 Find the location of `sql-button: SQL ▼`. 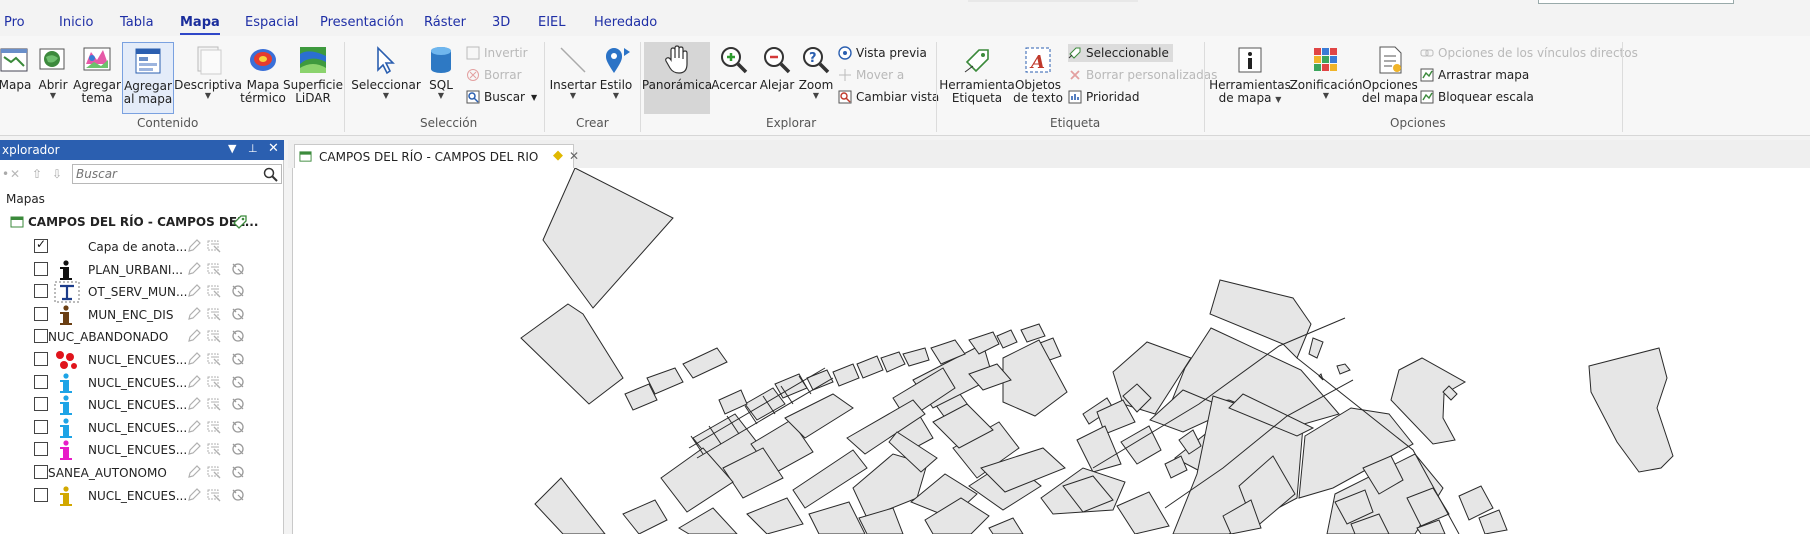

sql-button: SQL ▼ is located at coordinates (441, 78).